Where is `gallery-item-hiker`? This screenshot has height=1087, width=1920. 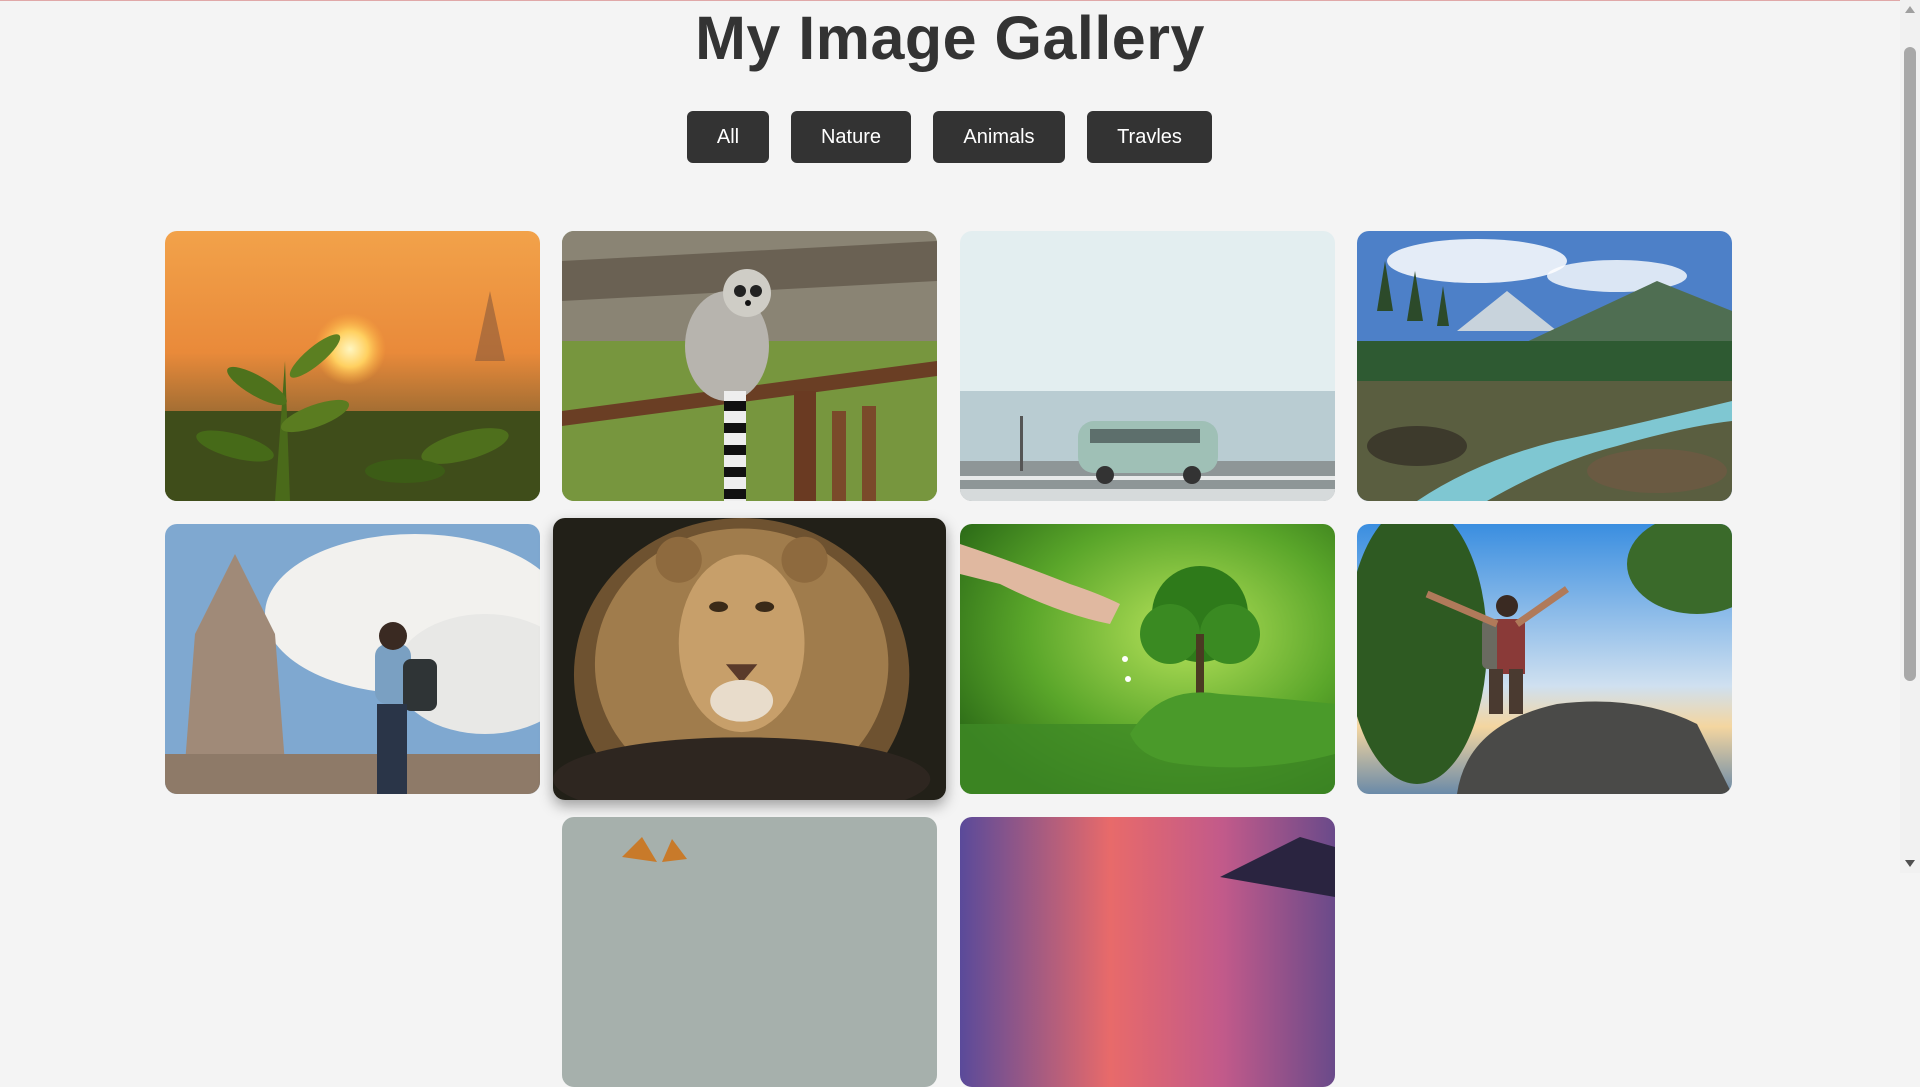 gallery-item-hiker is located at coordinates (1544, 659).